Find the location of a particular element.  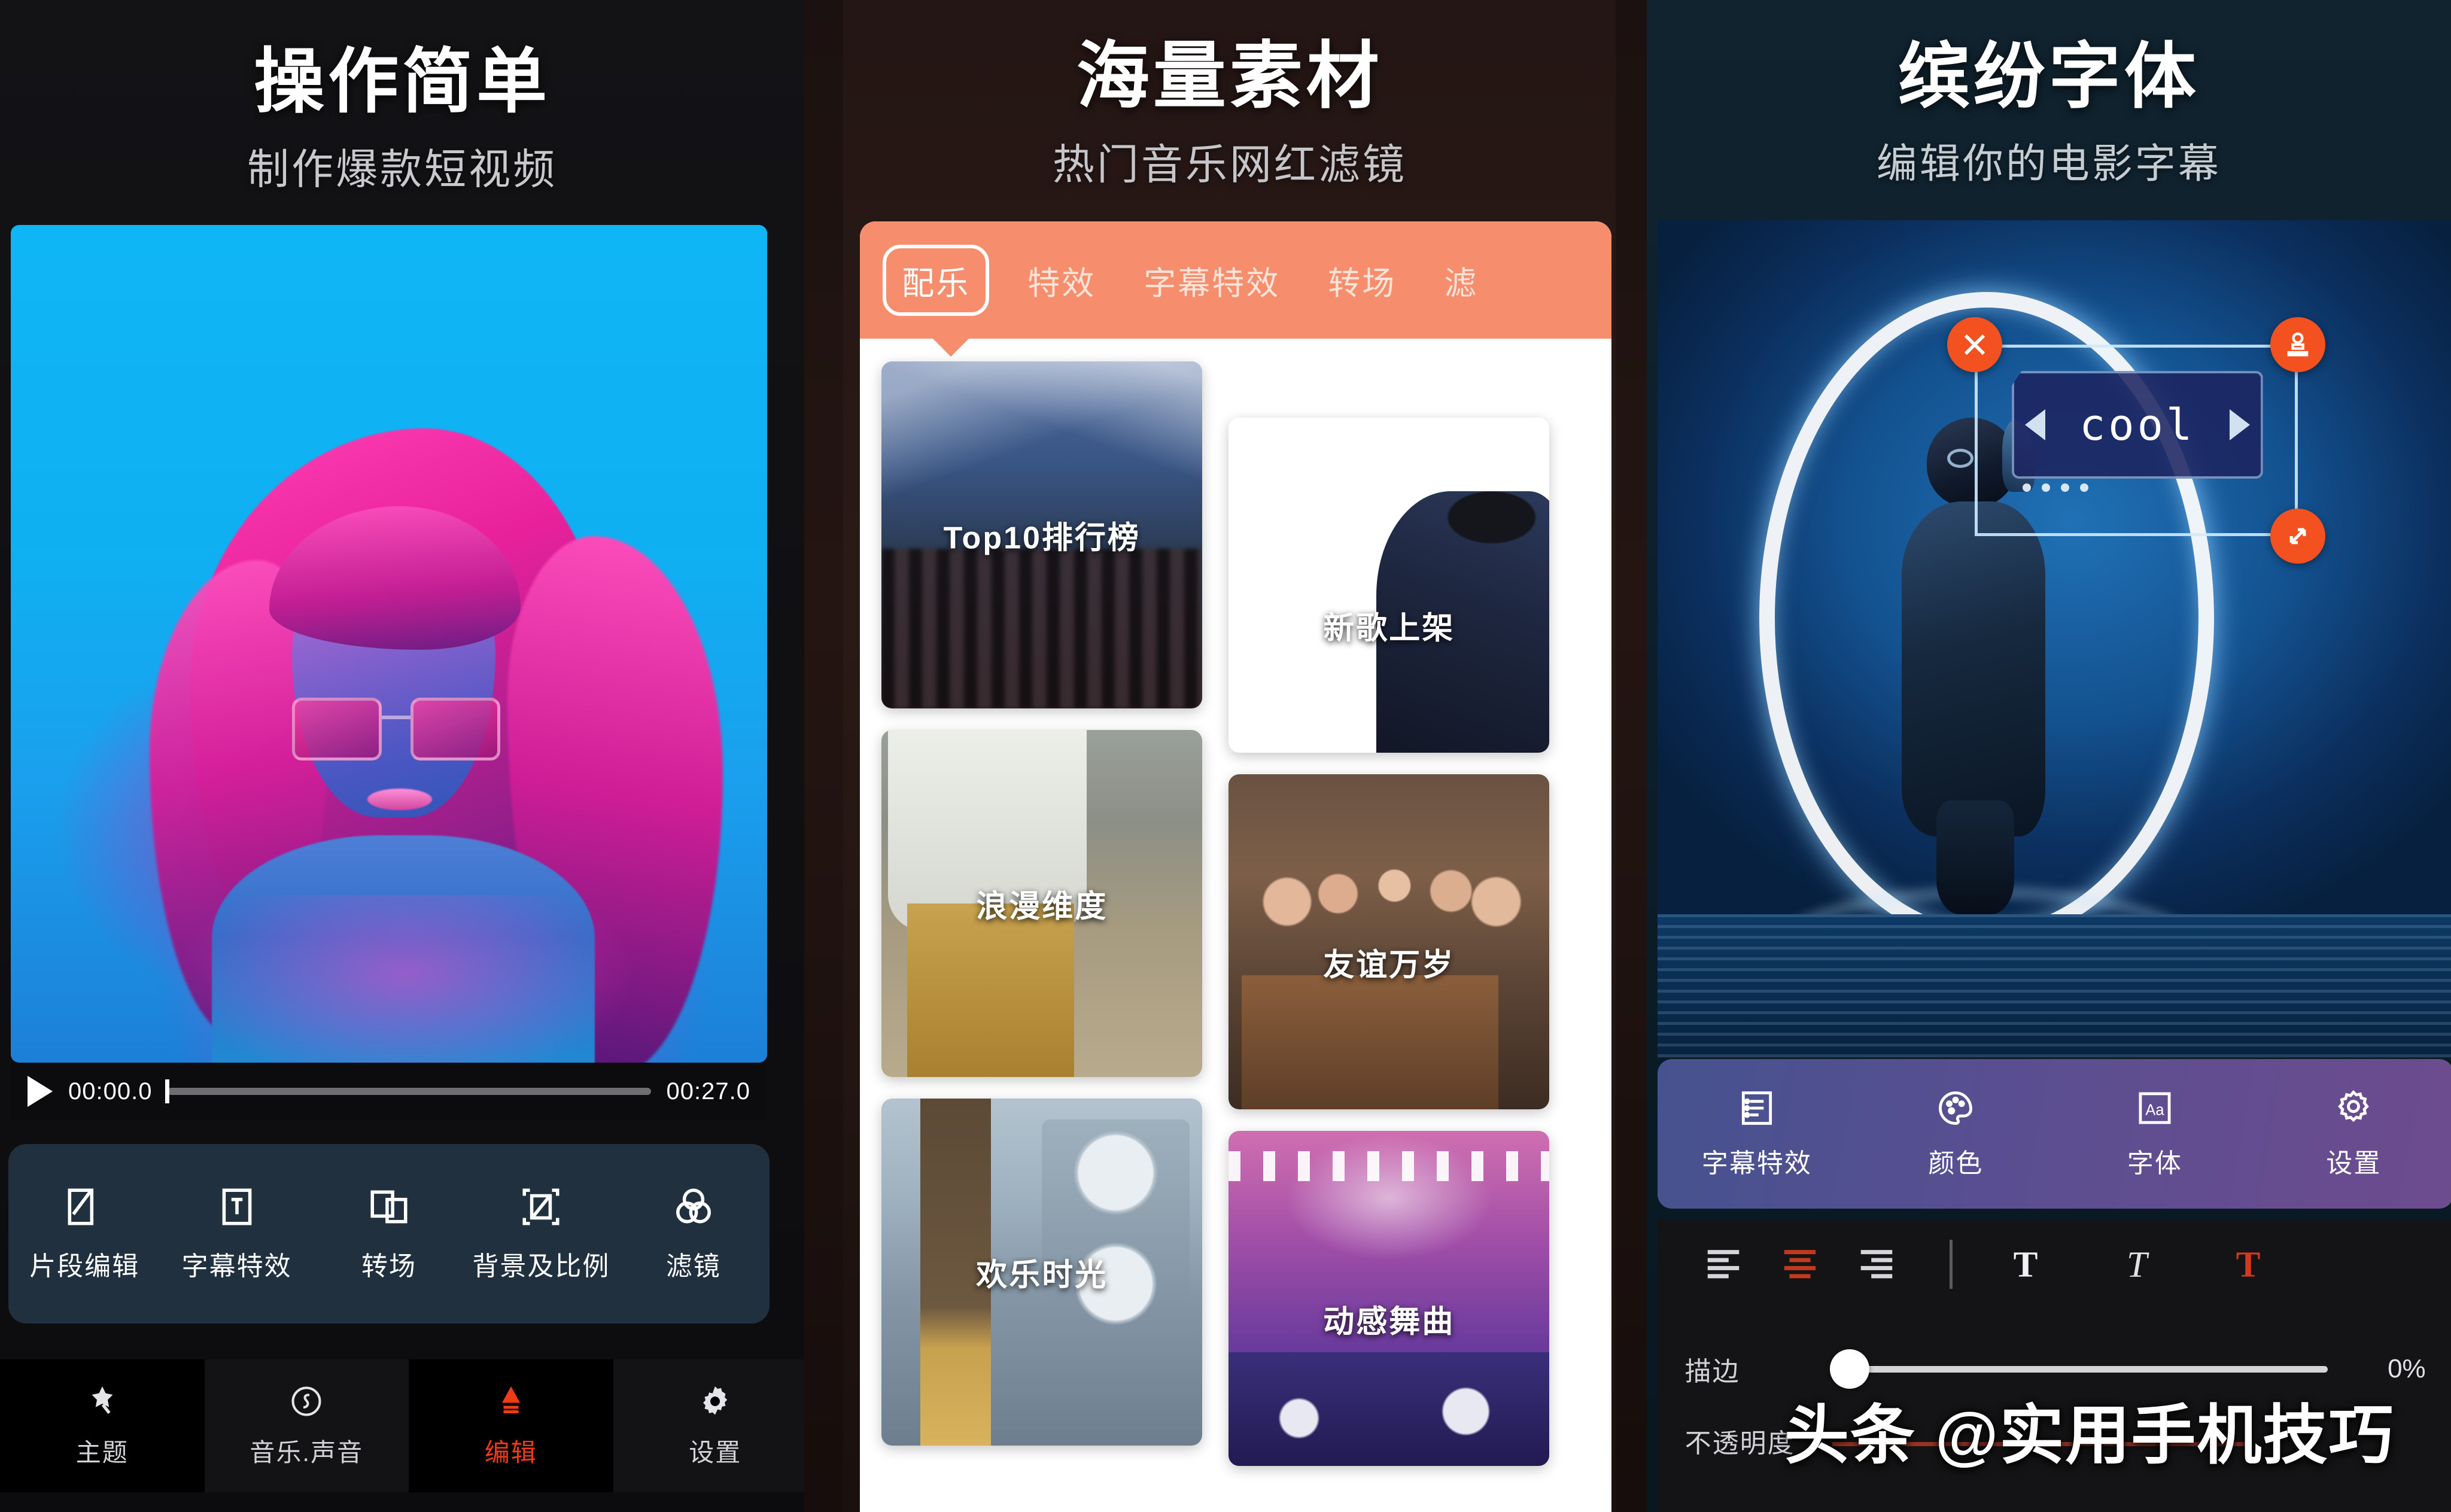

subtitle-effect-icon is located at coordinates (236, 1206).